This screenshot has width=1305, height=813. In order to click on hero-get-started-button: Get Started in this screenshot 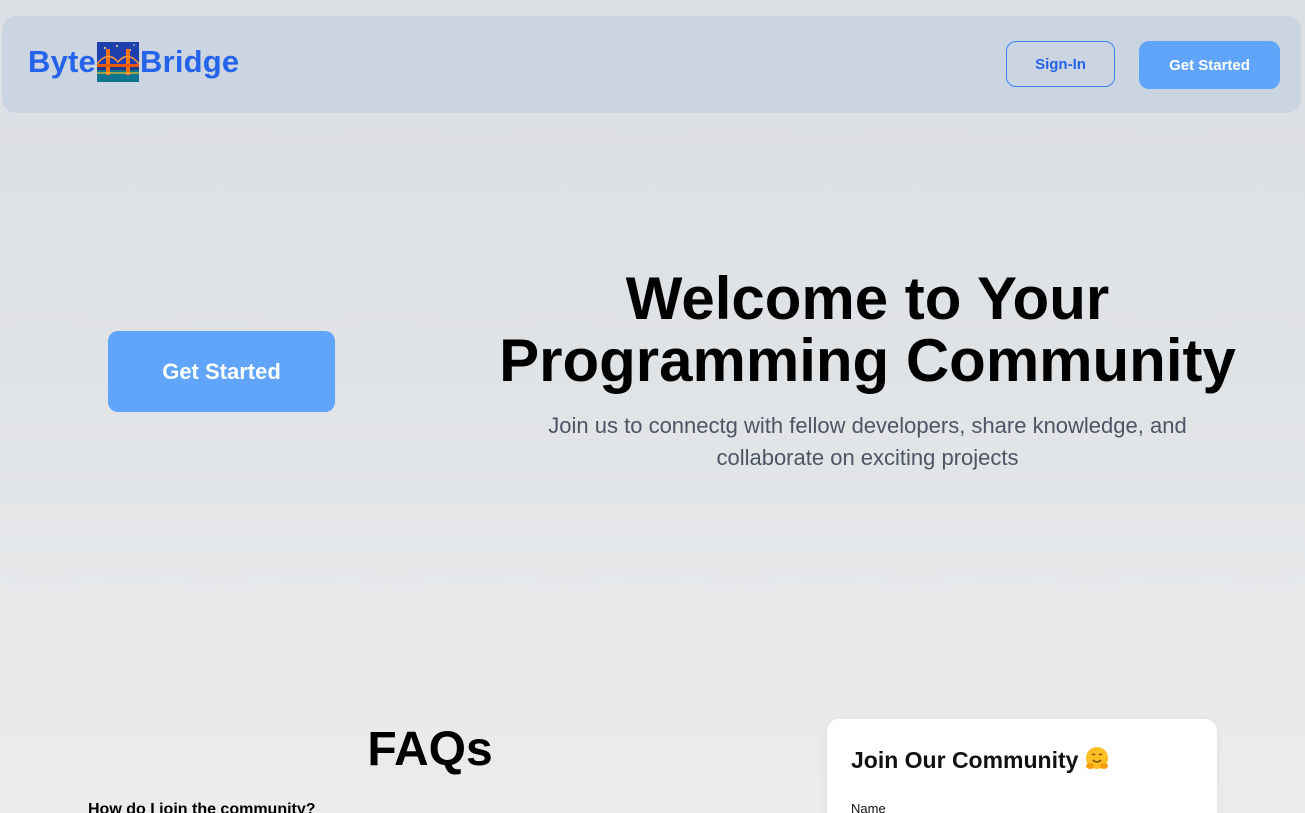, I will do `click(221, 371)`.